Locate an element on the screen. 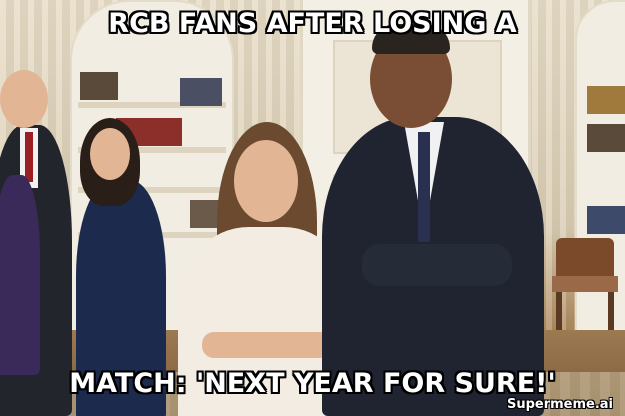 This screenshot has height=416, width=625. meme-bottom-caption: MATCH: 'NEXT YEAR FOR SURE!' is located at coordinates (312, 383).